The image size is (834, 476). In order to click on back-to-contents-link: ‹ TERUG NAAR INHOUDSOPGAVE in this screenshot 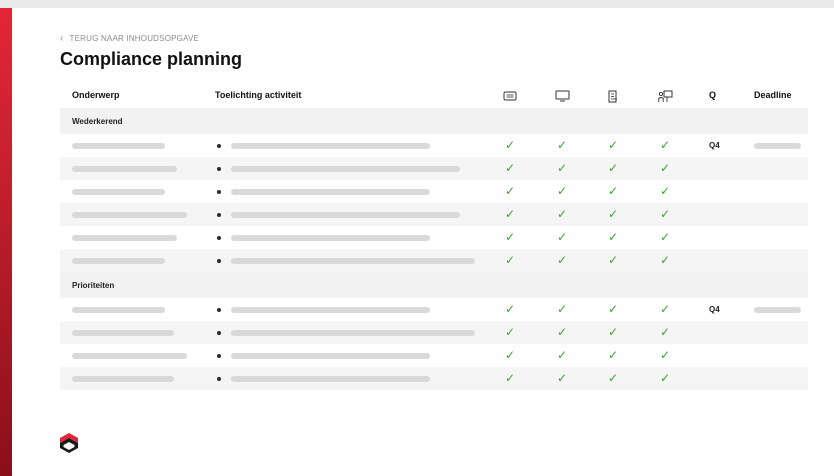, I will do `click(130, 38)`.